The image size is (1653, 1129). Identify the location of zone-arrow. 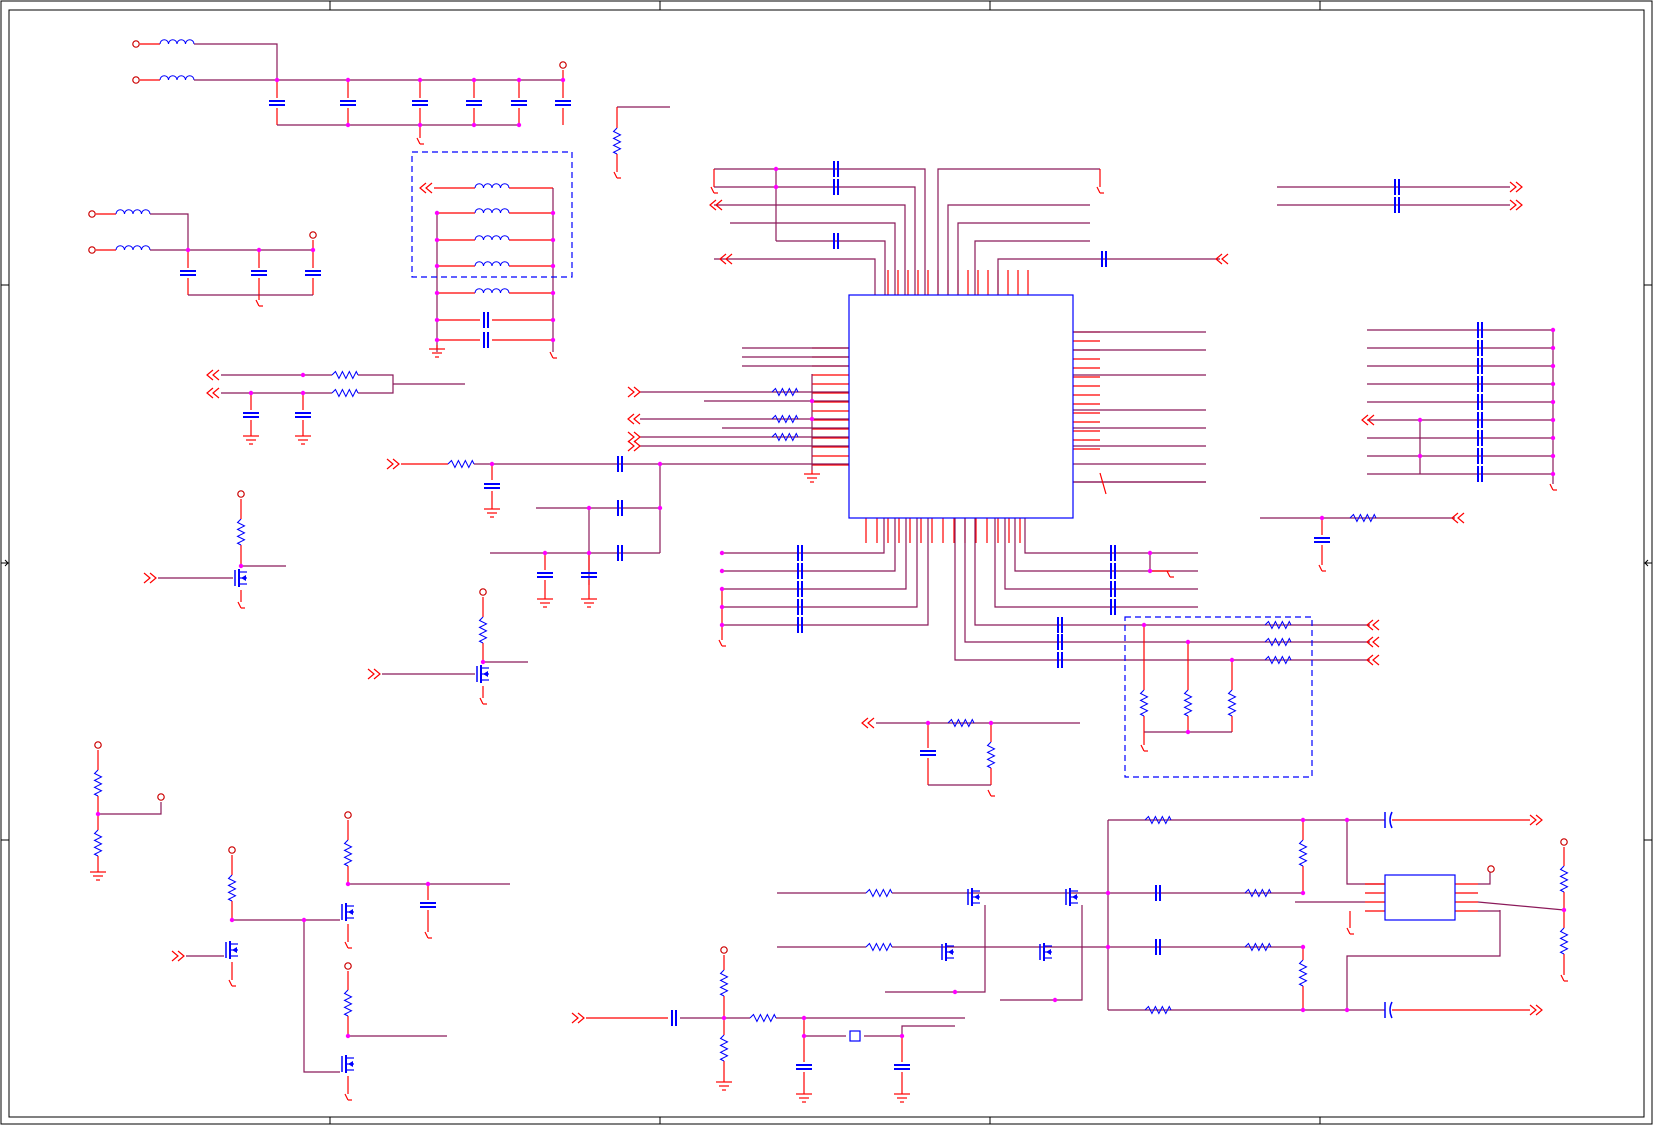
(5, 563).